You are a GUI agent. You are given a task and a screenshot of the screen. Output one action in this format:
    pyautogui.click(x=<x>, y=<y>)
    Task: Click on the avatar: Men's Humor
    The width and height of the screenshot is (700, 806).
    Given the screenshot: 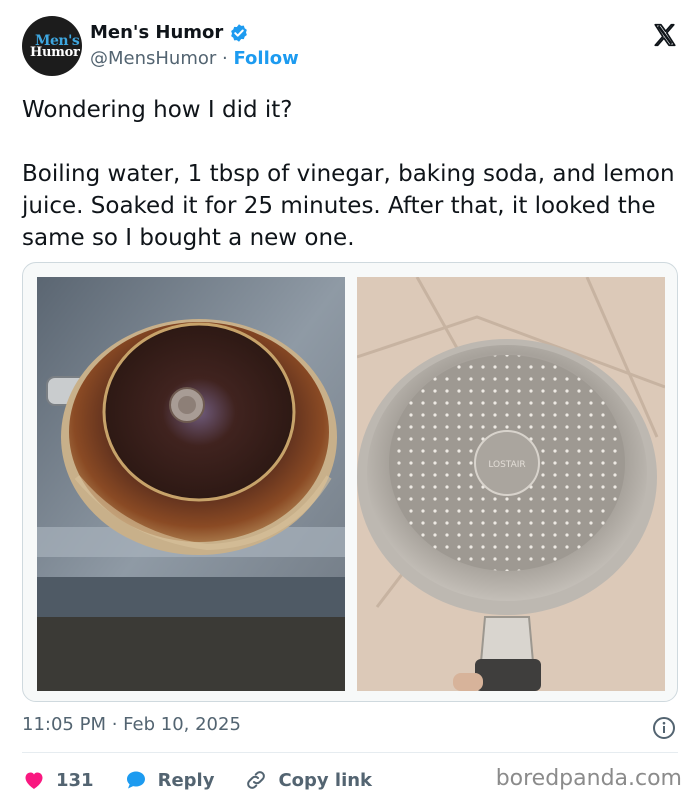 What is the action you would take?
    pyautogui.click(x=52, y=46)
    